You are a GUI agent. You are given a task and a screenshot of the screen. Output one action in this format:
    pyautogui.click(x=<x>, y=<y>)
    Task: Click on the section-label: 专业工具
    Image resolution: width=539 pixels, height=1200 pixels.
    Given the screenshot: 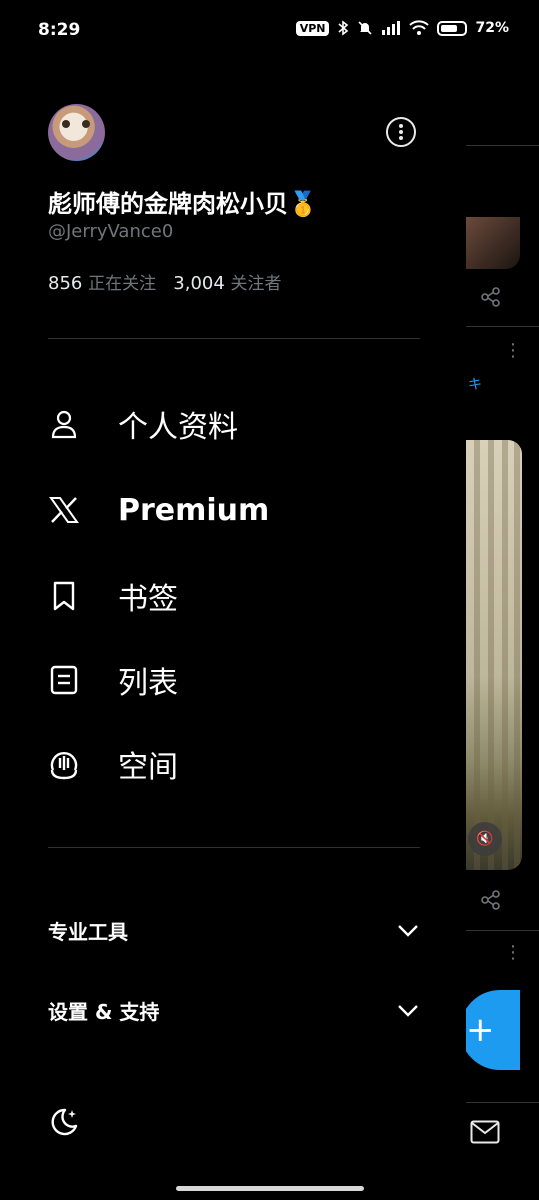 What is the action you would take?
    pyautogui.click(x=88, y=931)
    